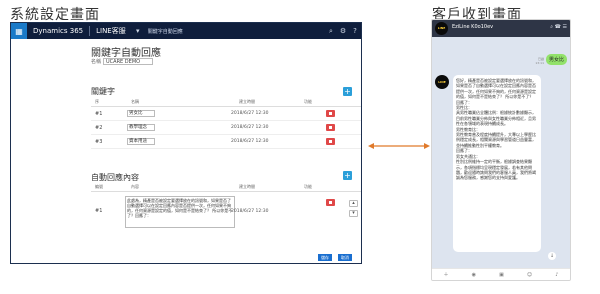  Describe the element at coordinates (103, 91) in the screenshot. I see `keyword-section-title: 關鍵字` at that location.